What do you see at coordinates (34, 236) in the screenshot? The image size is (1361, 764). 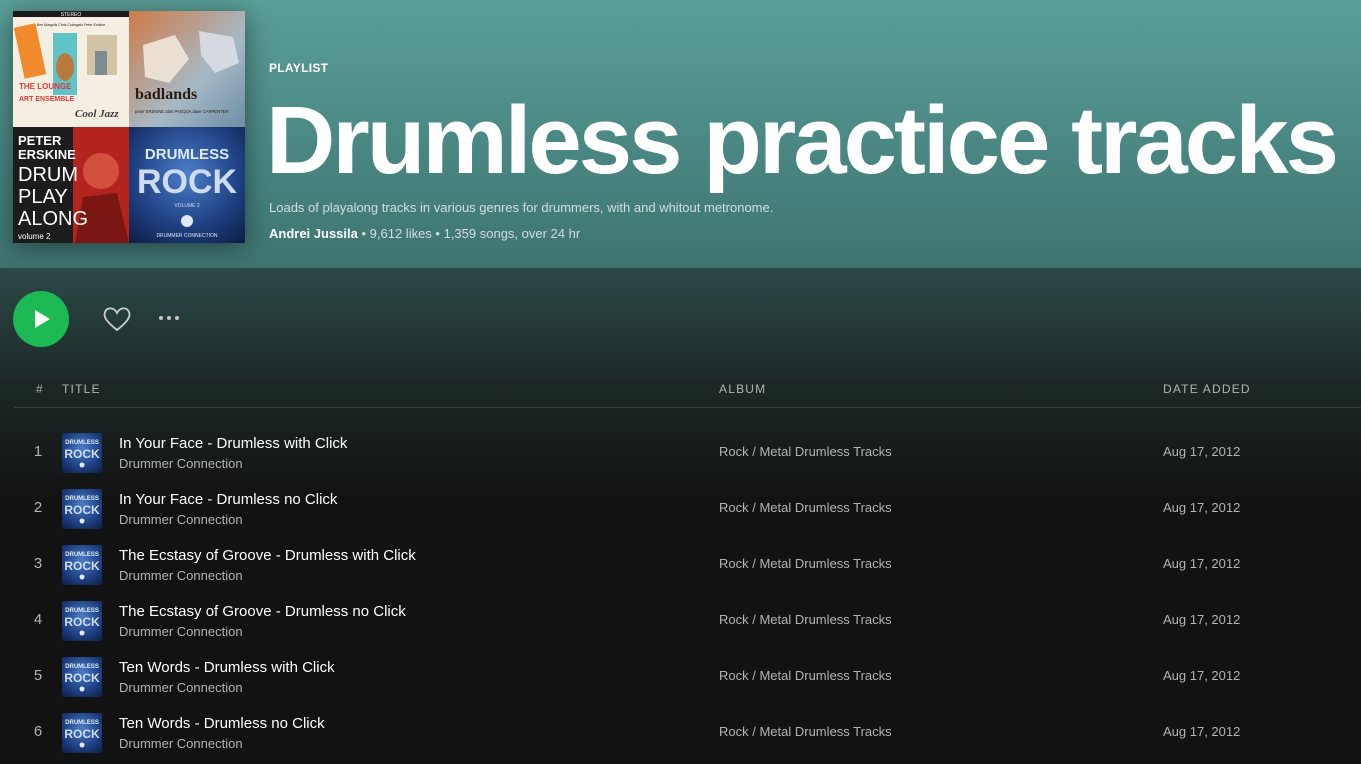 I see `tile3-line6-text: volume 2` at bounding box center [34, 236].